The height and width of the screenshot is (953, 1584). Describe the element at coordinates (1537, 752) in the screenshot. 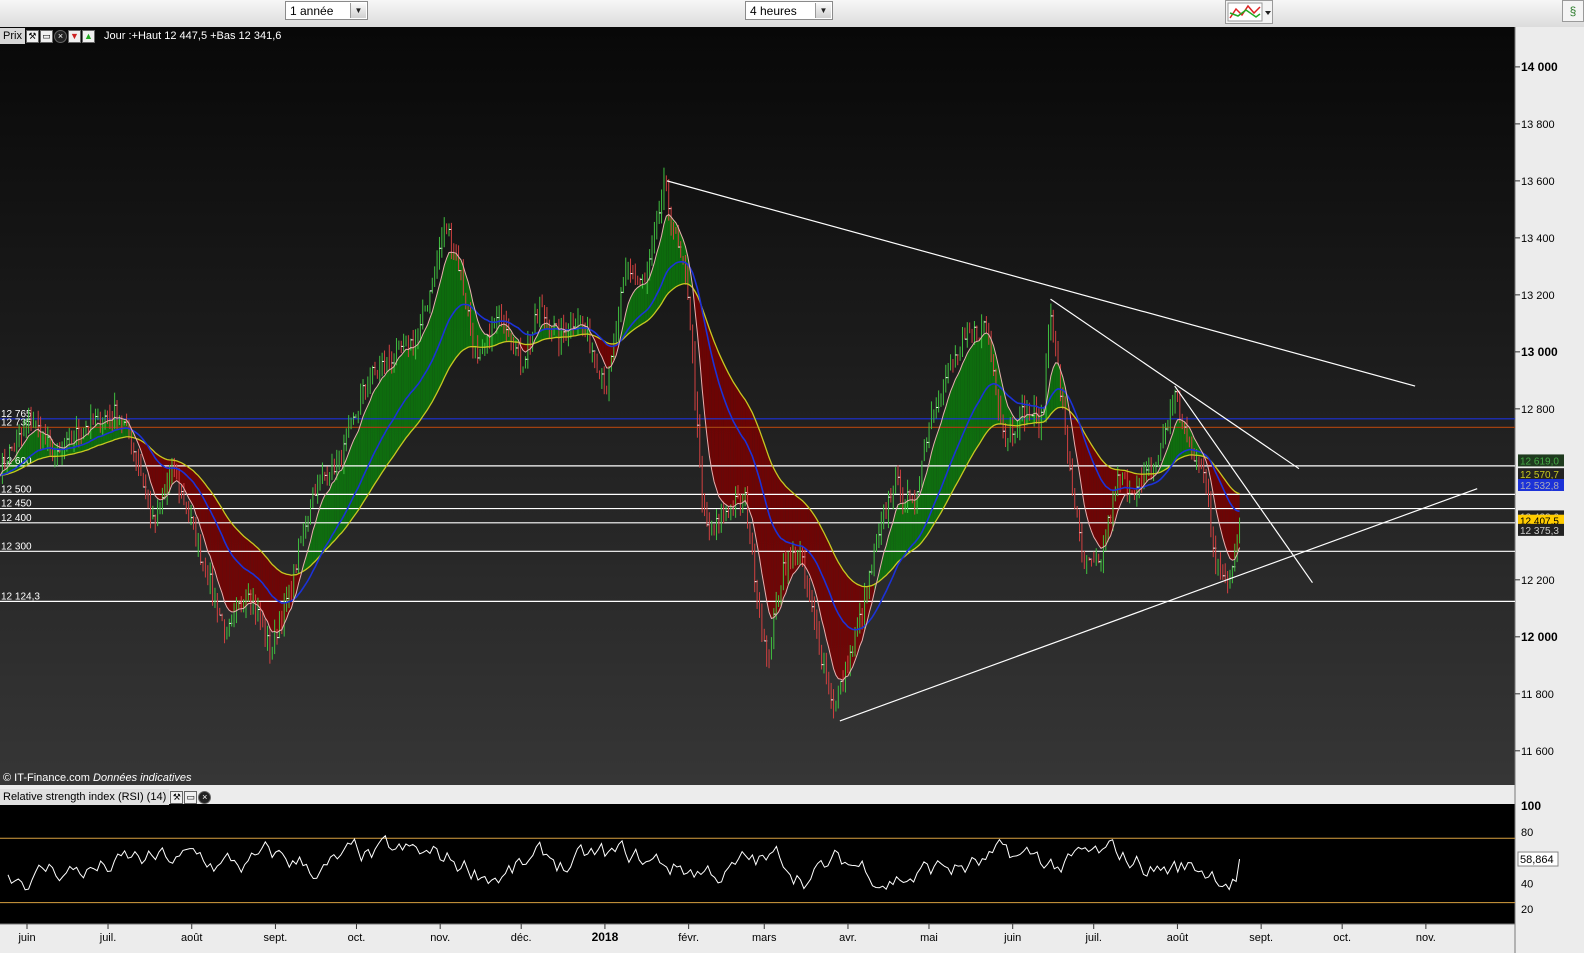

I see `price-tick-label: 11 600` at that location.